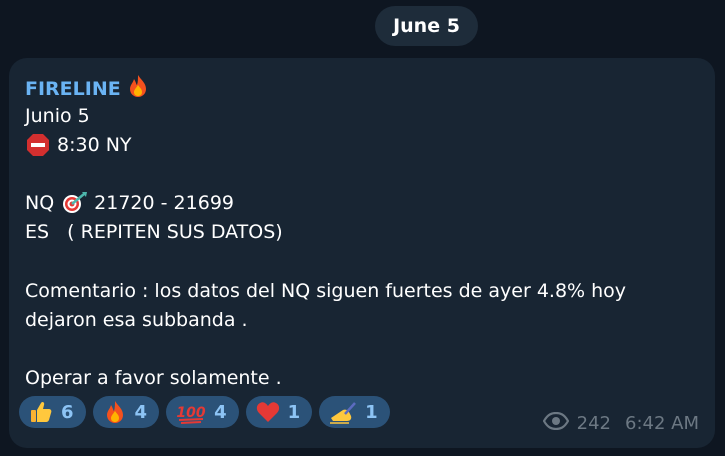  What do you see at coordinates (191, 412) in the screenshot?
I see `hundred-points-icon: 100` at bounding box center [191, 412].